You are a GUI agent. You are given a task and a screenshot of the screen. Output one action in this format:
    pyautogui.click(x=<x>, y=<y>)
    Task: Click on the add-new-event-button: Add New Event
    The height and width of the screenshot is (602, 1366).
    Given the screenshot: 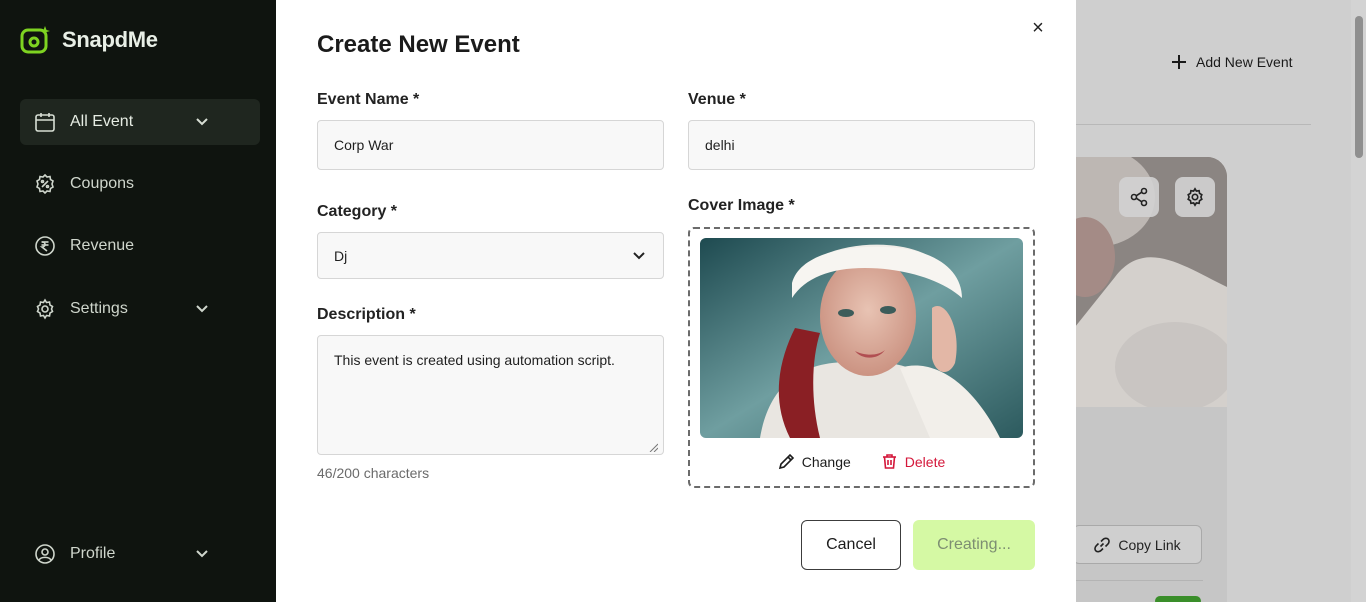 What is the action you would take?
    pyautogui.click(x=1231, y=62)
    